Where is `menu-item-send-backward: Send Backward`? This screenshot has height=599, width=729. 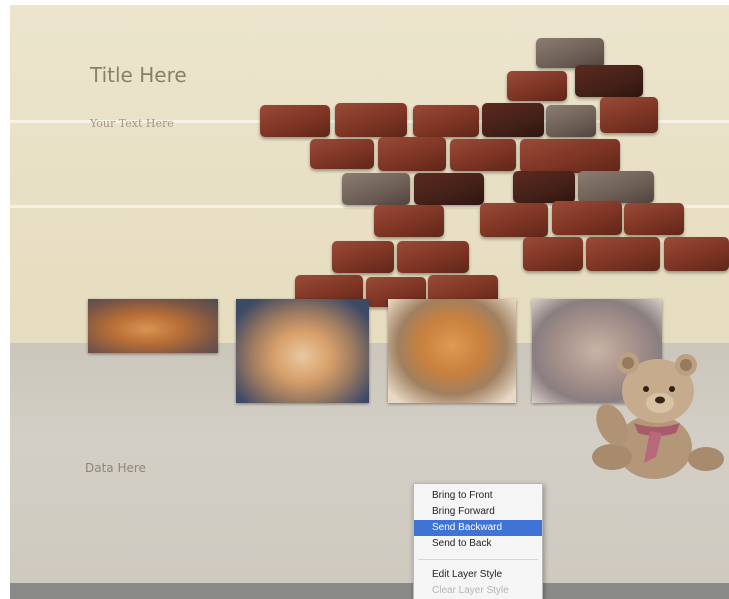 menu-item-send-backward: Send Backward is located at coordinates (478, 528).